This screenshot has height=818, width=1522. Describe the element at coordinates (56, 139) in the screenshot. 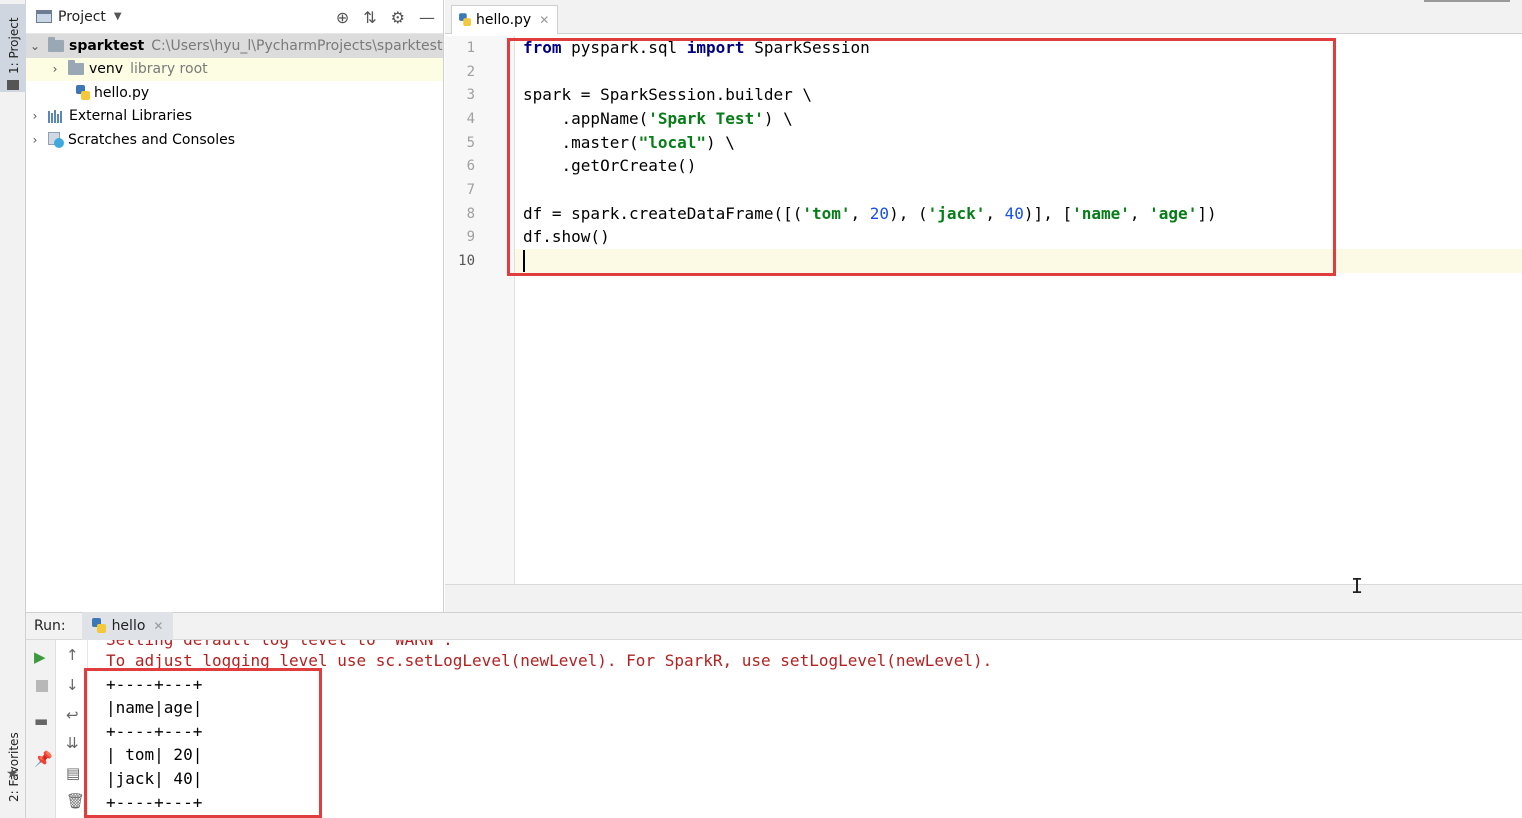

I see `scratches-icon` at that location.